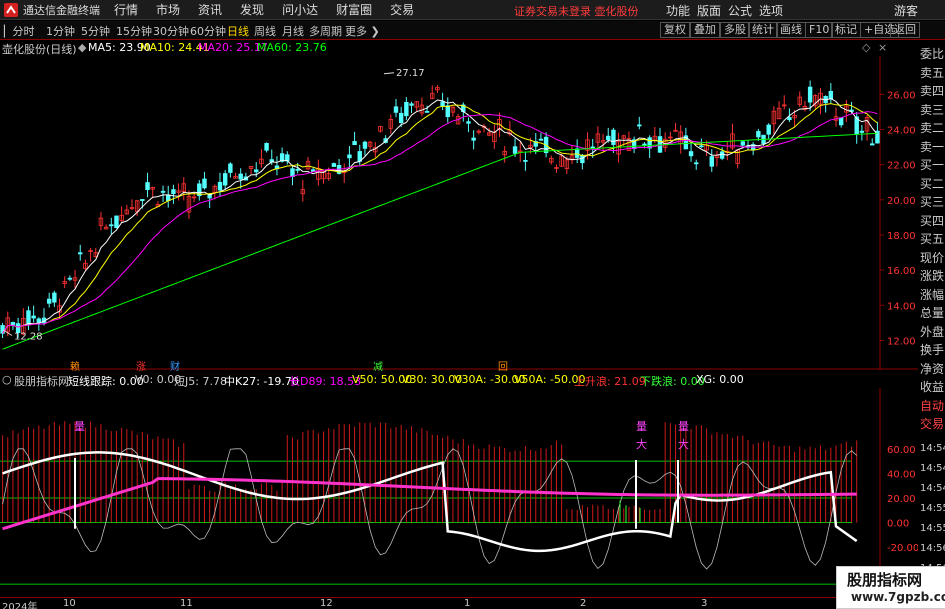 This screenshot has height=609, width=945. What do you see at coordinates (932, 528) in the screenshot?
I see `tick-time: 14:55` at bounding box center [932, 528].